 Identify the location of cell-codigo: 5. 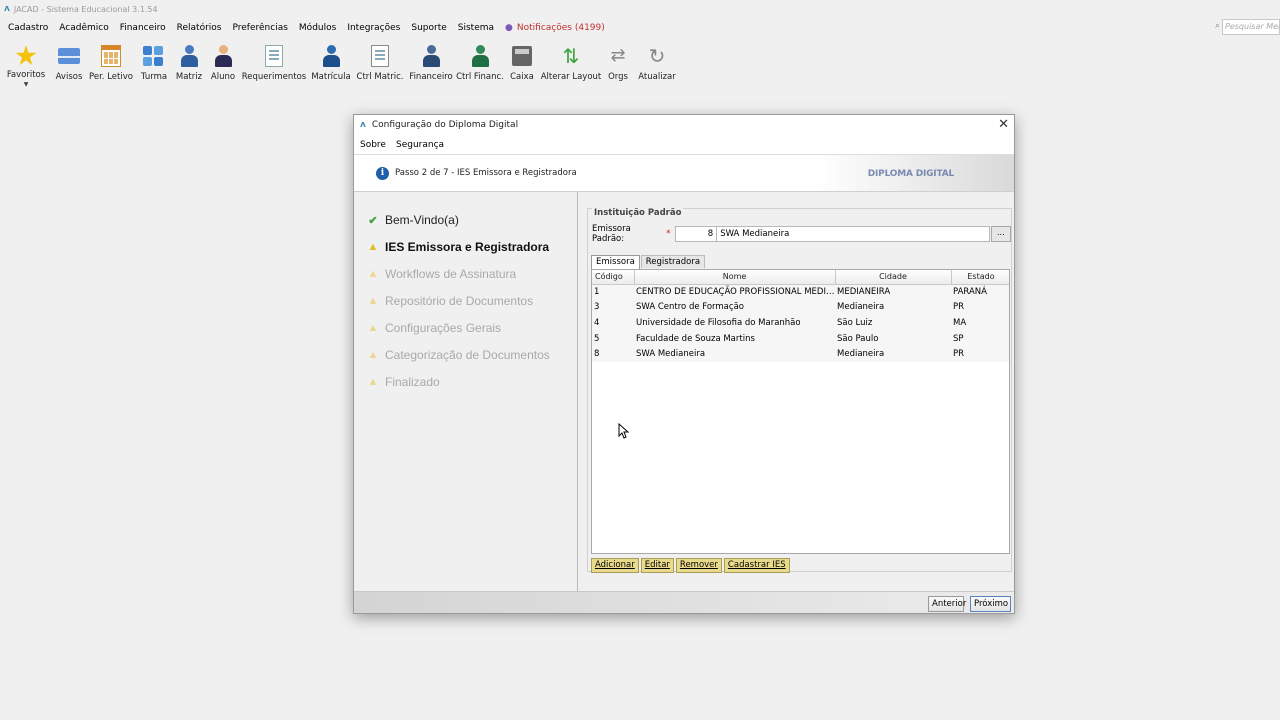
(613, 338).